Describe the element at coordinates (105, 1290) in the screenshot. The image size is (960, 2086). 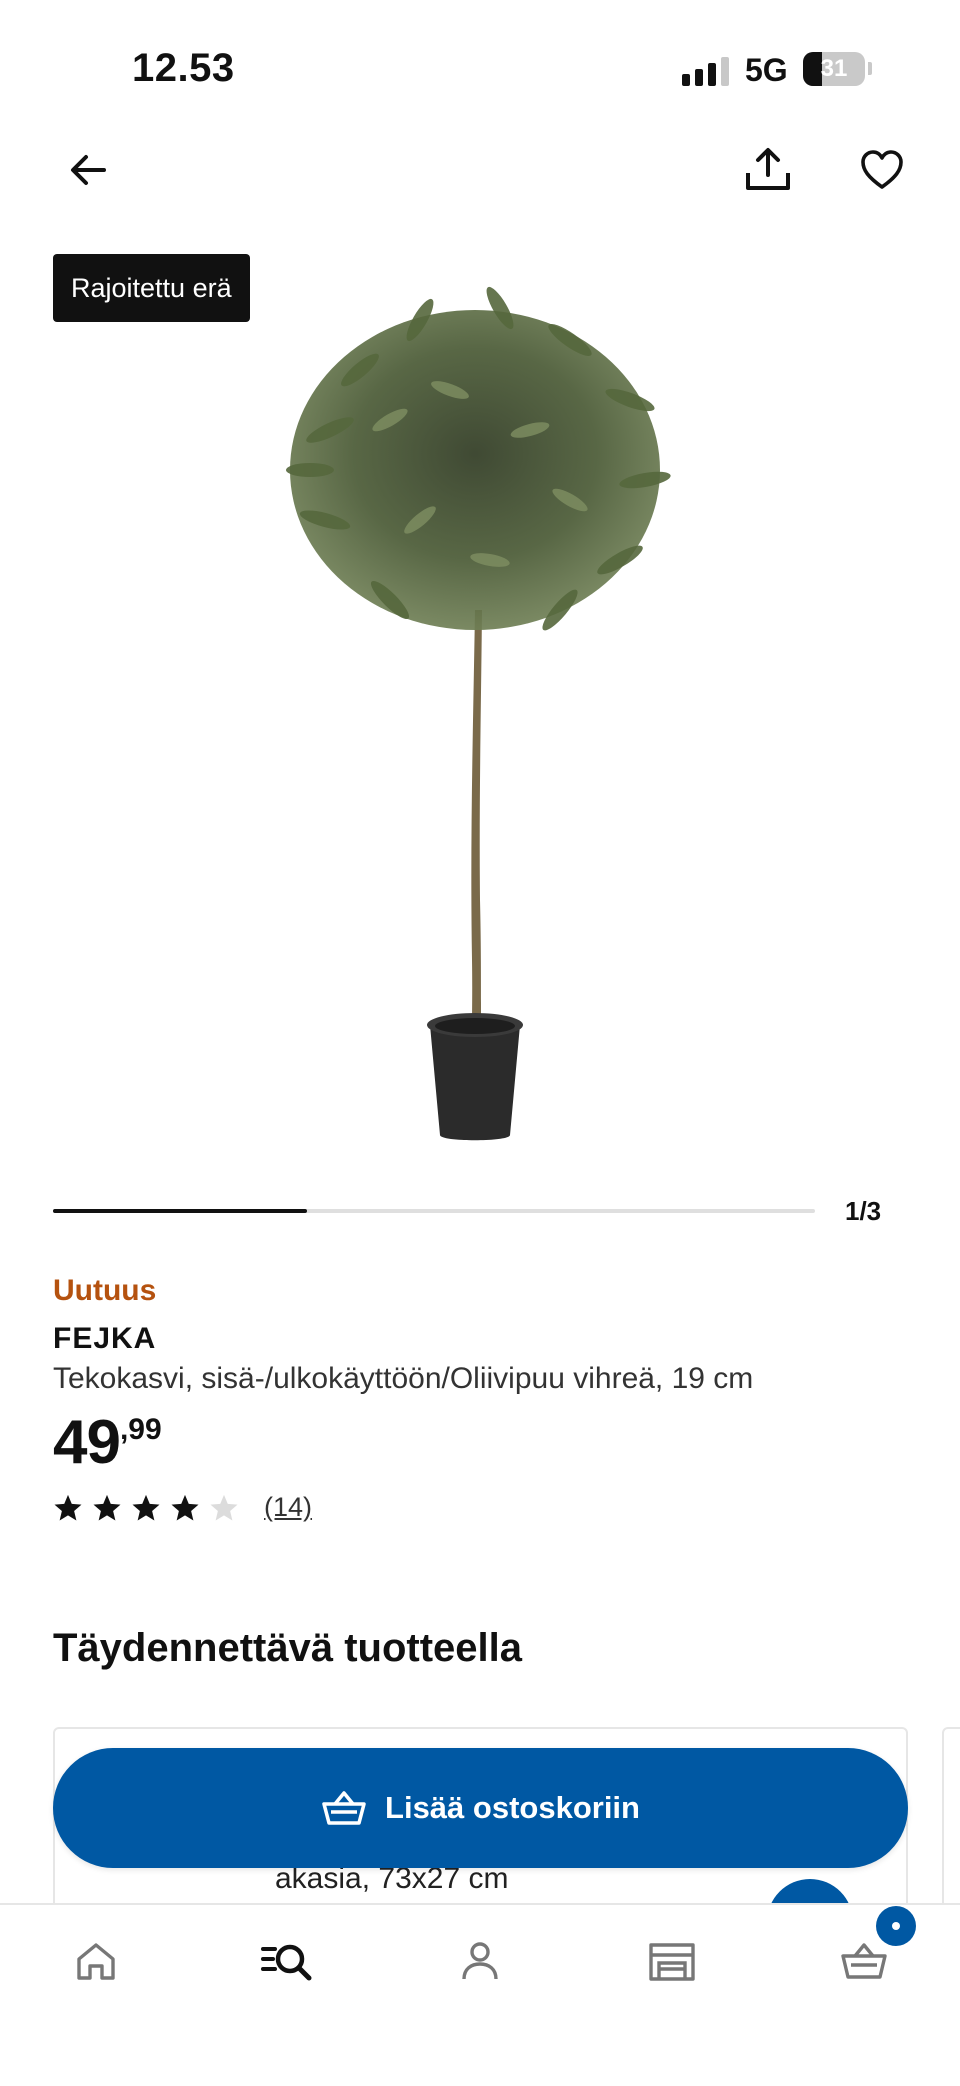
I see `new-label: Uutuus` at that location.